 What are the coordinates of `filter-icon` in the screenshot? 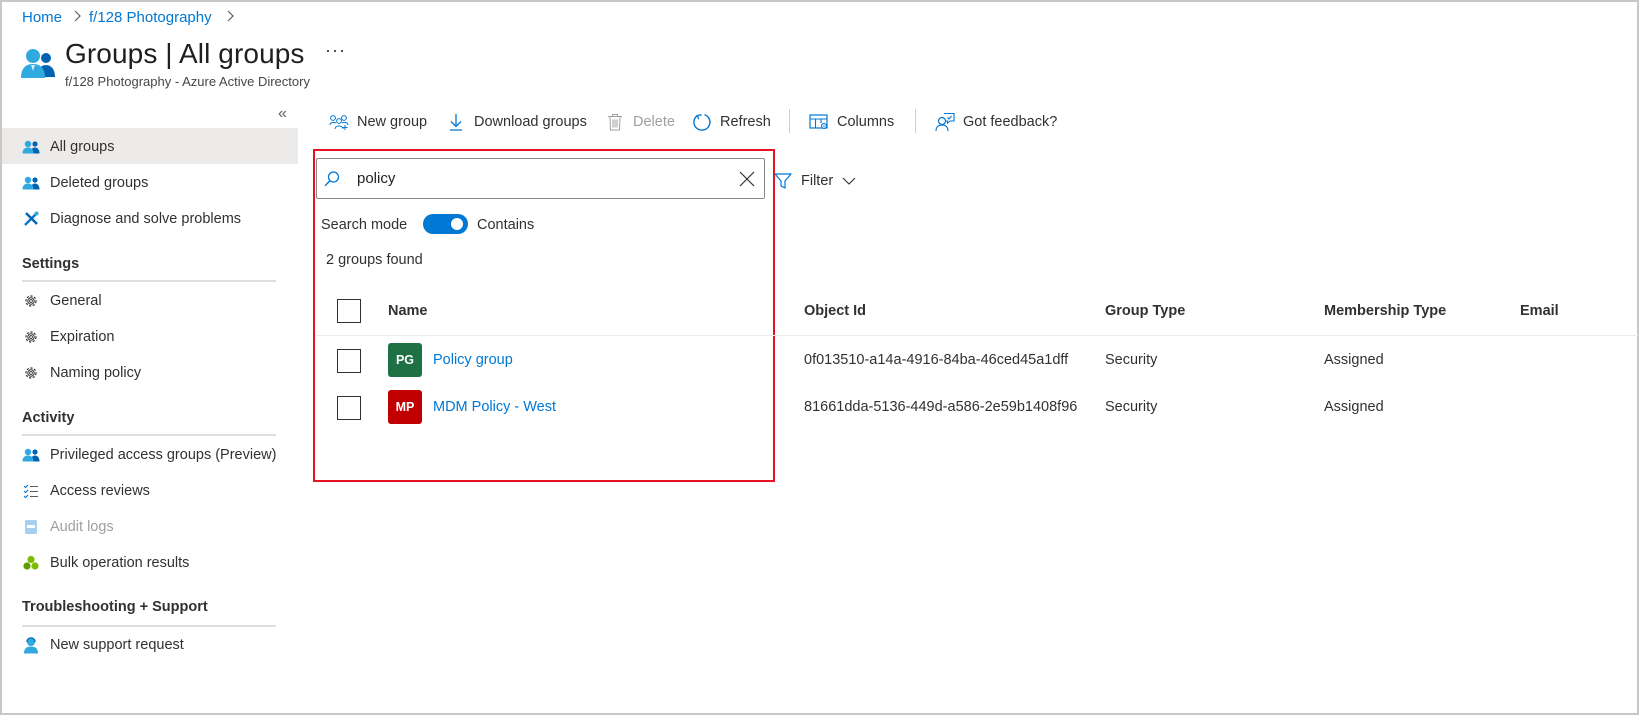 It's located at (783, 181).